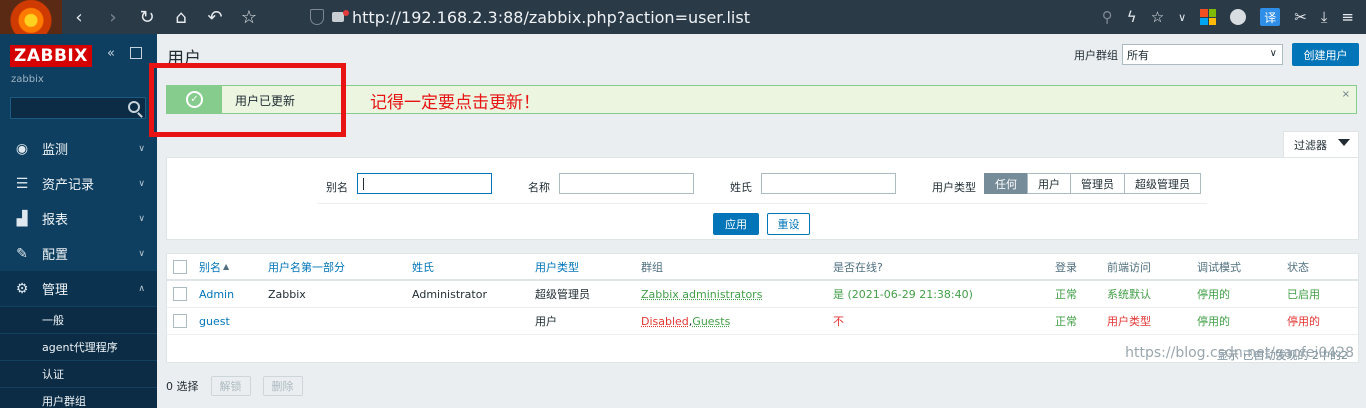 This screenshot has height=408, width=1366. Describe the element at coordinates (306, 266) in the screenshot. I see `header-name: 用户名第一部分` at that location.